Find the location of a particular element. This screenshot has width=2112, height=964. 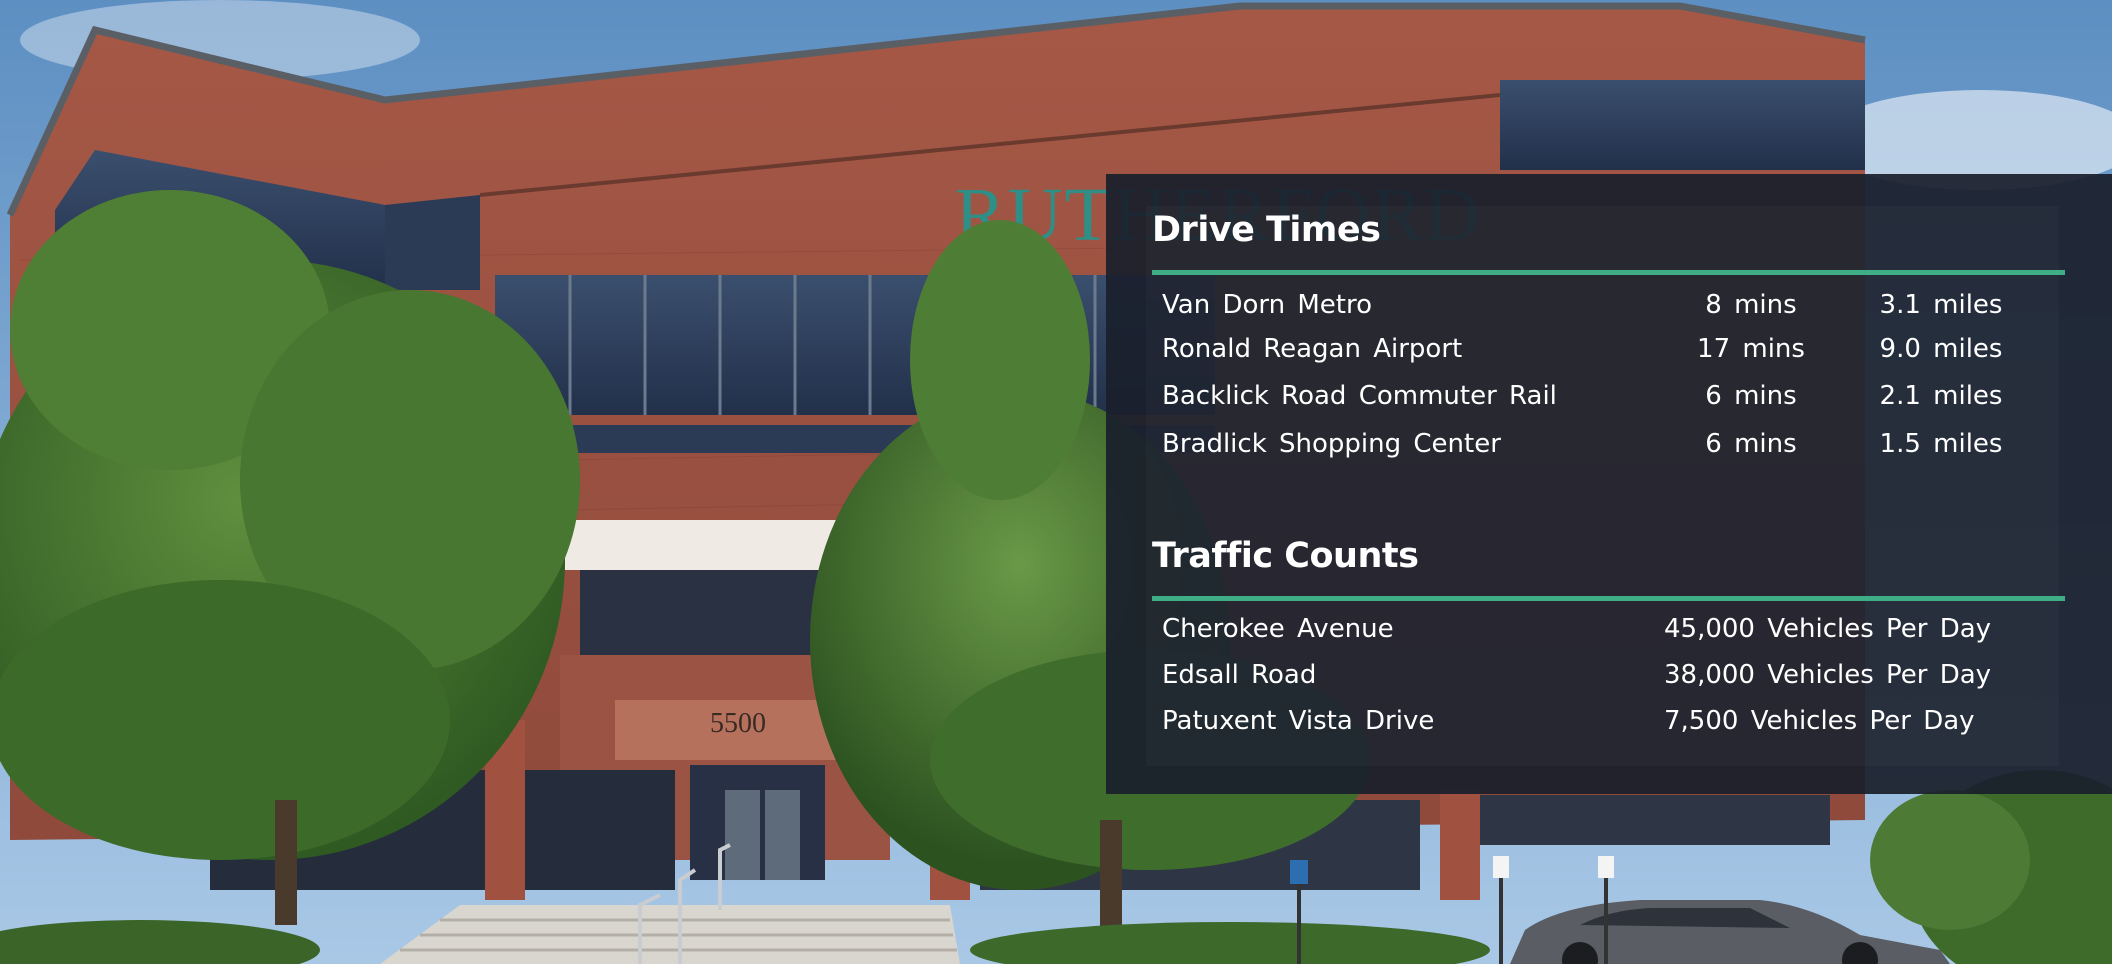

drive-distance: 9.0 miles is located at coordinates (1941, 349).